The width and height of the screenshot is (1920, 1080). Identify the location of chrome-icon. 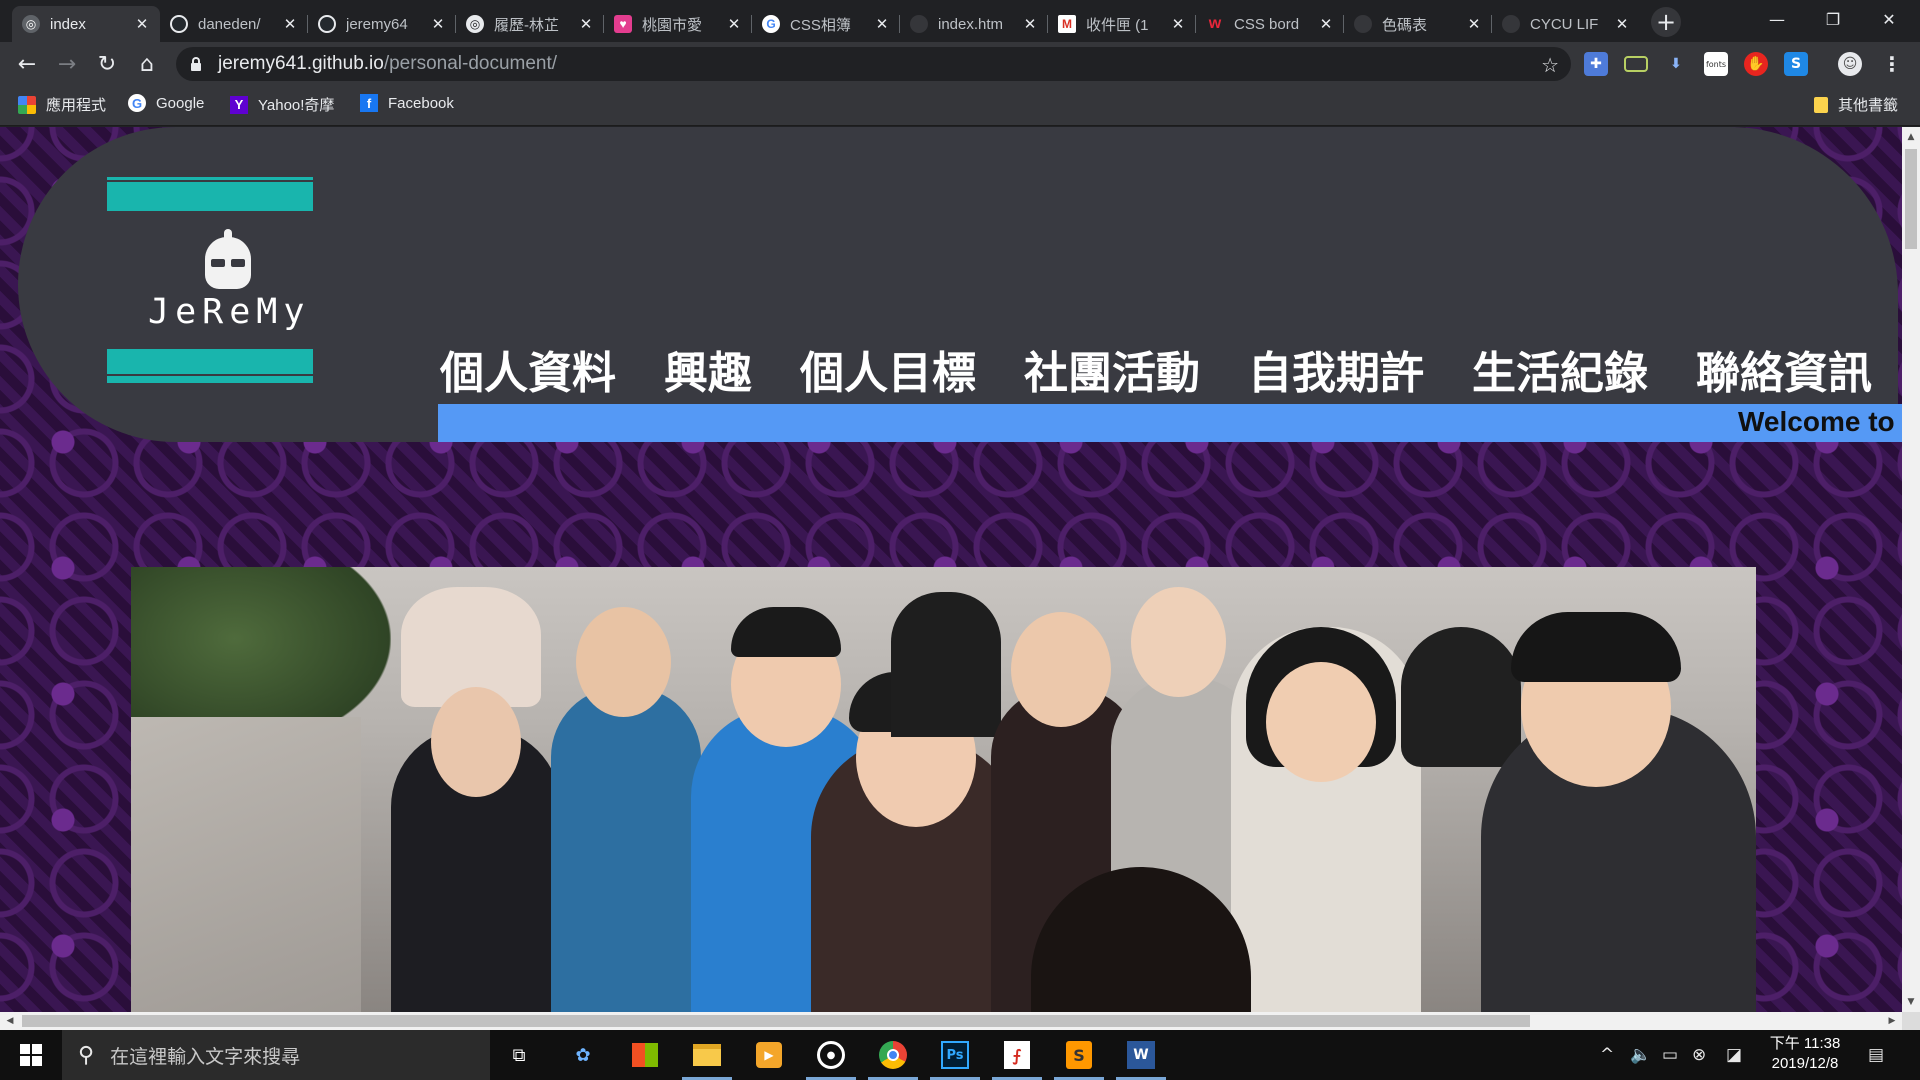
(893, 1059).